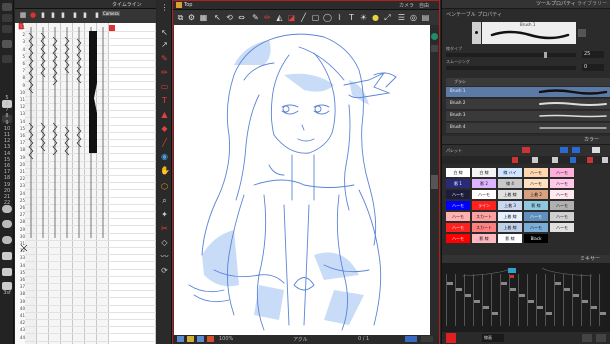 This screenshot has height=344, width=610. Describe the element at coordinates (188, 5) in the screenshot. I see `view-tab-label: Top` at that location.